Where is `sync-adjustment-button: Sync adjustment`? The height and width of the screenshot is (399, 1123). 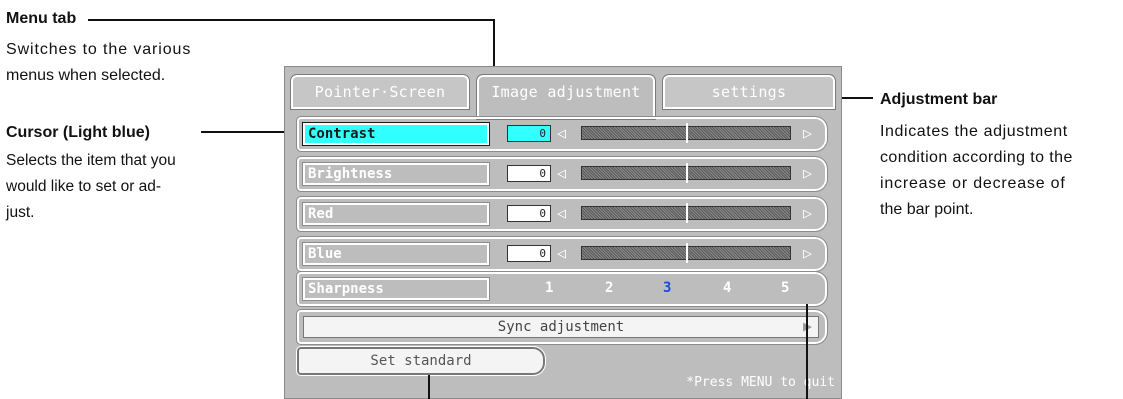
sync-adjustment-button: Sync adjustment is located at coordinates (561, 327).